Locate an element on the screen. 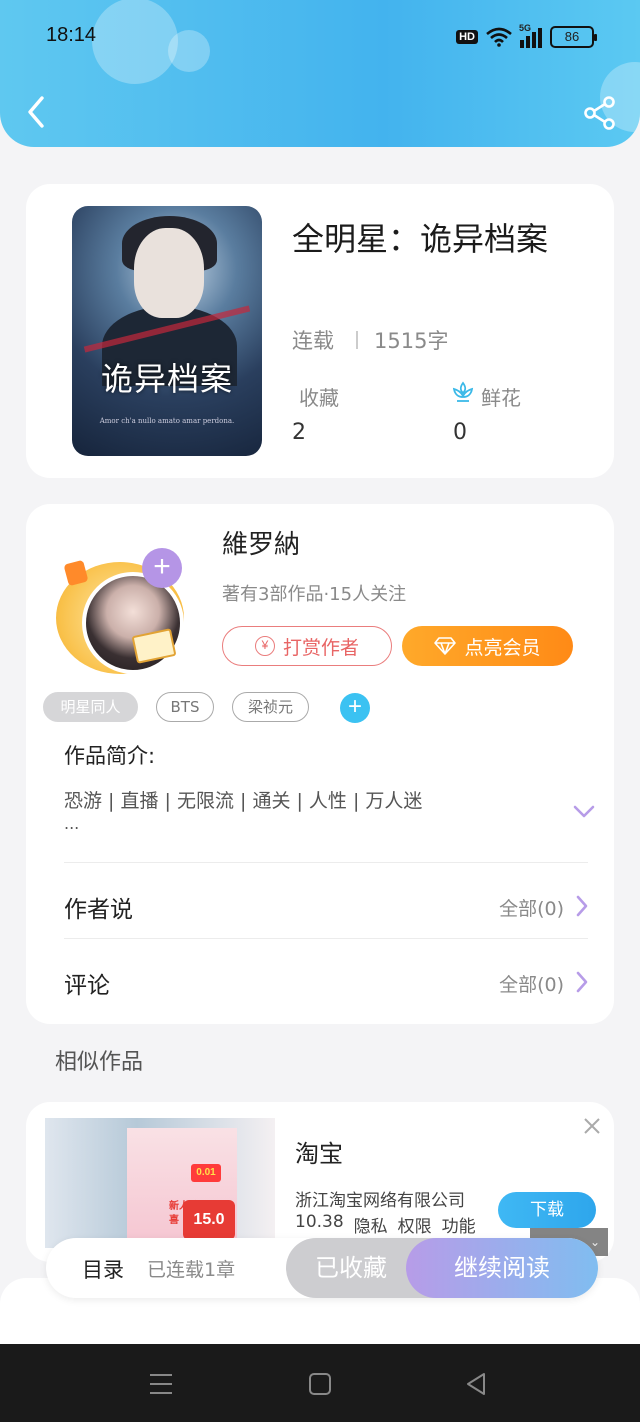  status-icons: HD 5G 86 is located at coordinates (526, 36).